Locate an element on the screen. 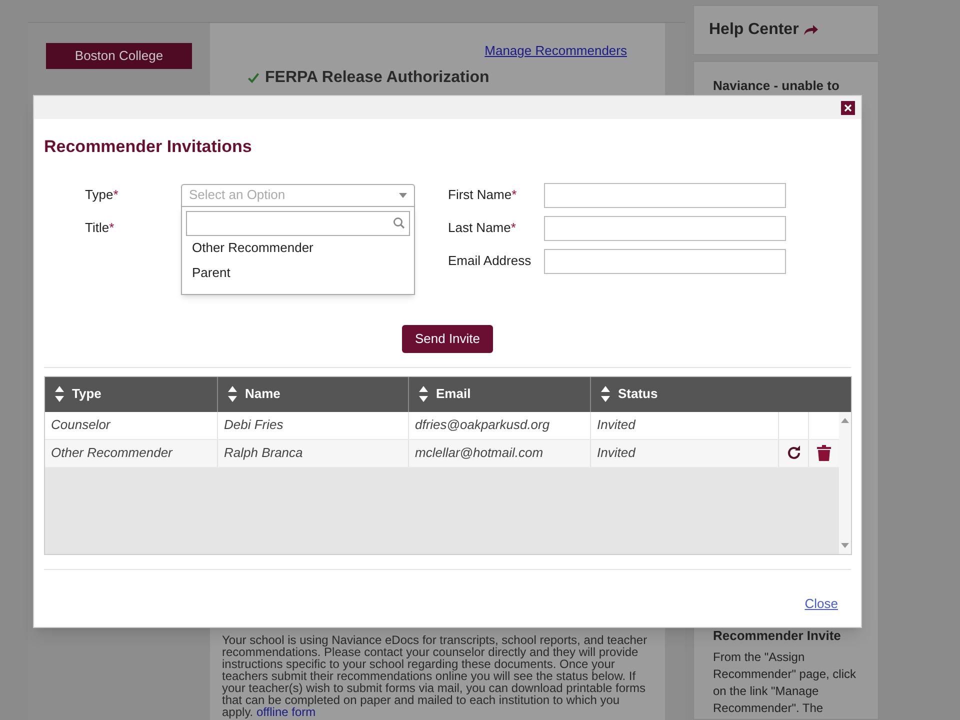 The height and width of the screenshot is (720, 960). dialog-title: Recommender Invitations is located at coordinates (148, 147).